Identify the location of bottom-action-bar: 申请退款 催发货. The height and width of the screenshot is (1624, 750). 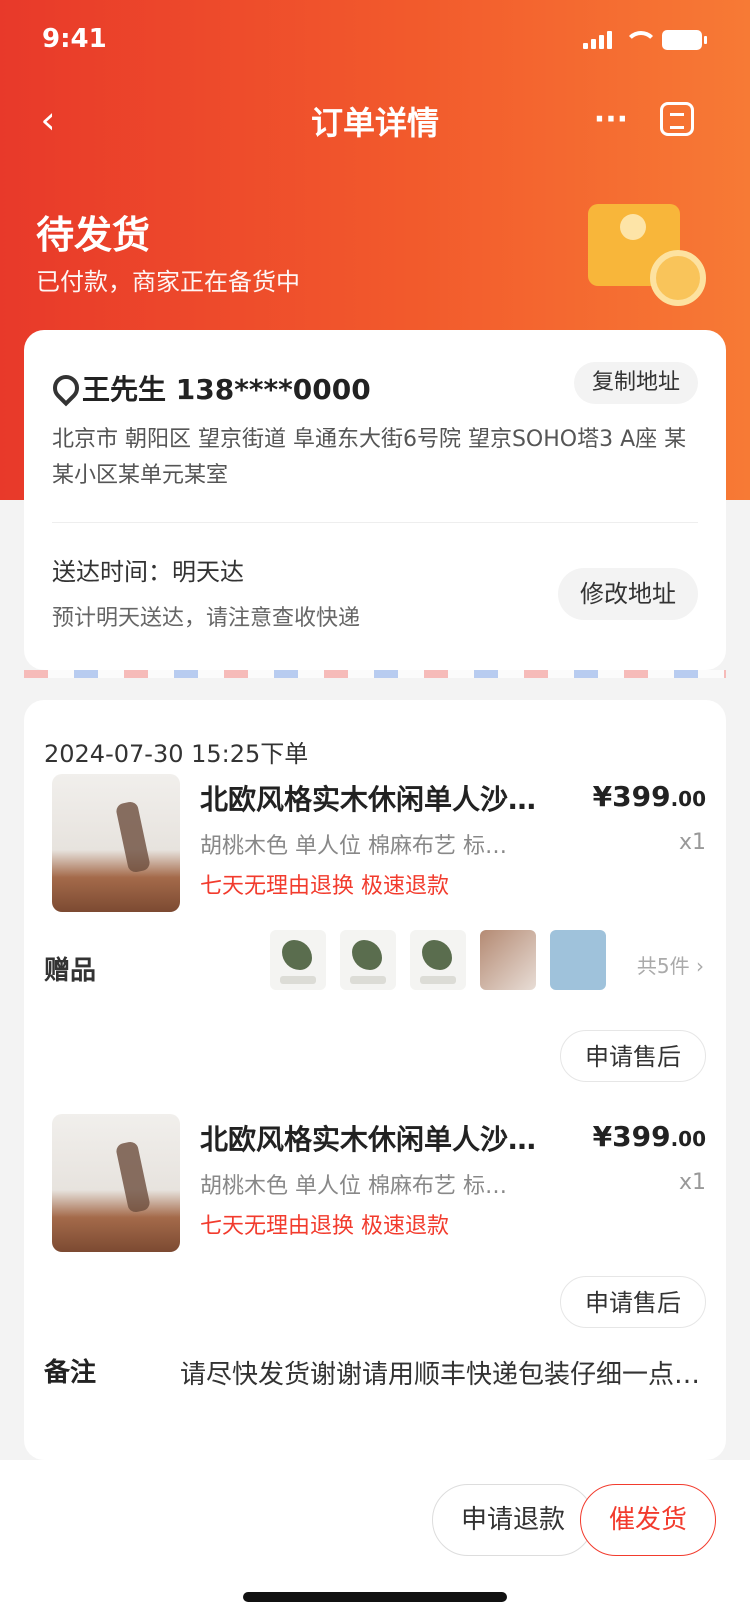
(375, 1542).